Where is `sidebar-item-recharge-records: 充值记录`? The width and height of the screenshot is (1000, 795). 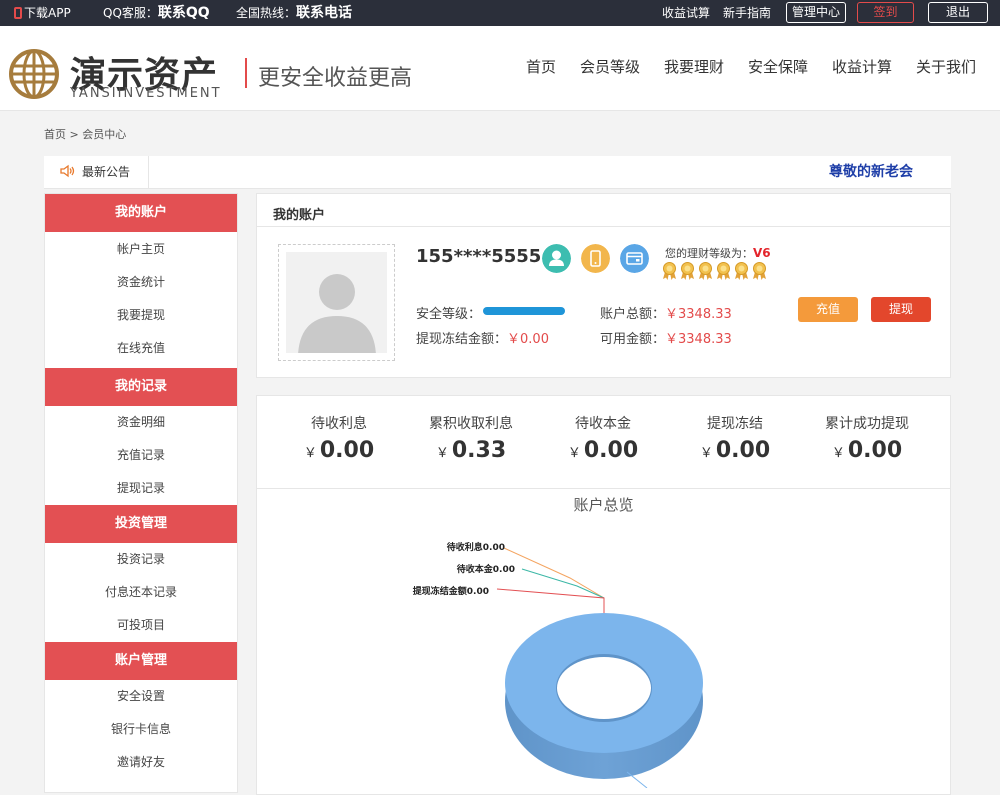 sidebar-item-recharge-records: 充值记录 is located at coordinates (141, 455).